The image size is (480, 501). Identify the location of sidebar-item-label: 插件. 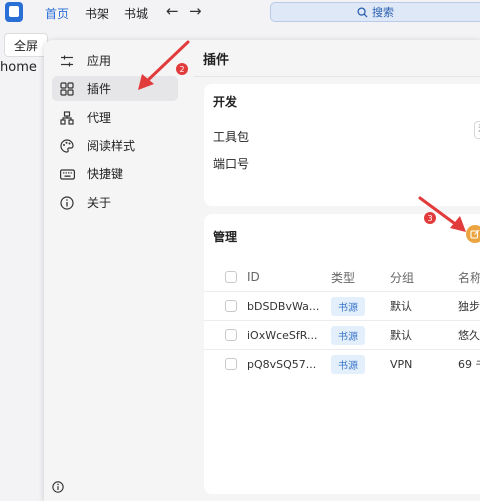
(99, 89).